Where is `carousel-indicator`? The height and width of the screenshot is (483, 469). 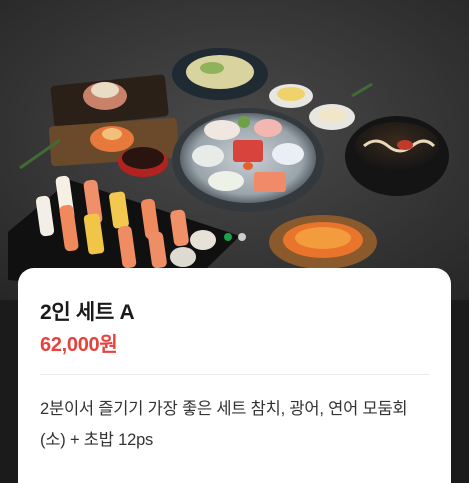
carousel-indicator is located at coordinates (234, 237).